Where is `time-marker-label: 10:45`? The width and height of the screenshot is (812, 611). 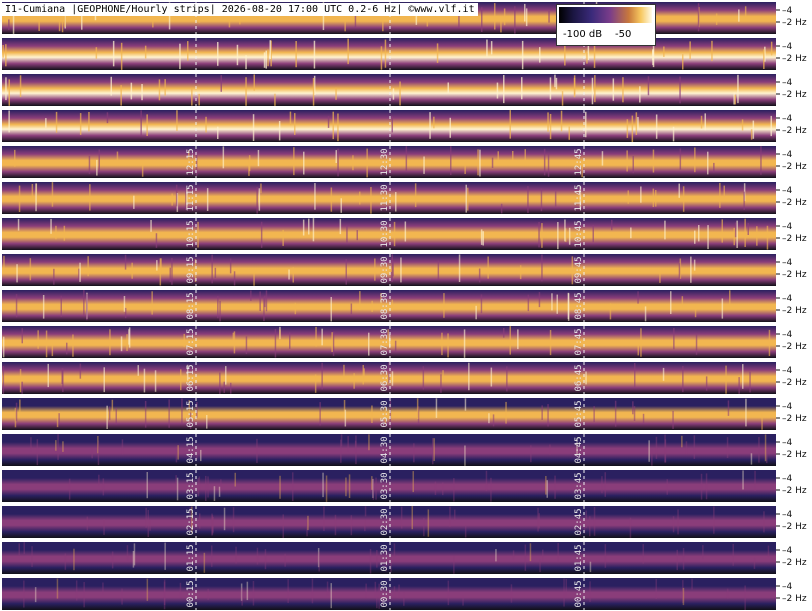 time-marker-label: 10:45 is located at coordinates (579, 233).